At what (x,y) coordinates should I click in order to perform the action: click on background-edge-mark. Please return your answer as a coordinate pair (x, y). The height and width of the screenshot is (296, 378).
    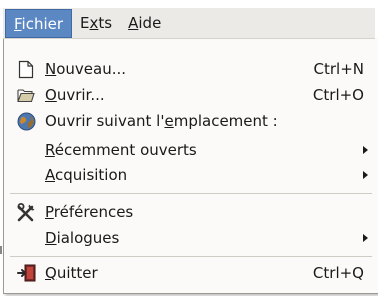
    Looking at the image, I should click on (1, 250).